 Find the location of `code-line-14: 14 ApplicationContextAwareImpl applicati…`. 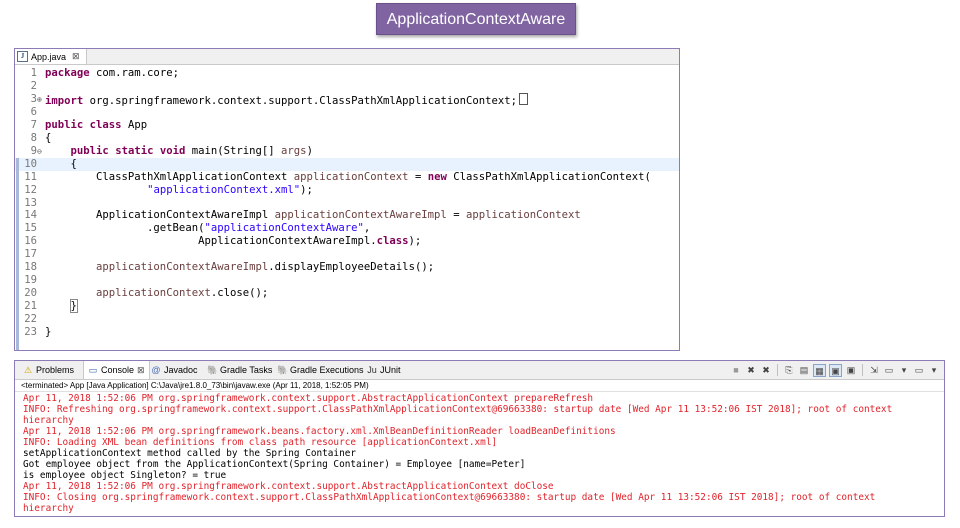

code-line-14: 14 ApplicationContextAwareImpl applicati… is located at coordinates (347, 215).